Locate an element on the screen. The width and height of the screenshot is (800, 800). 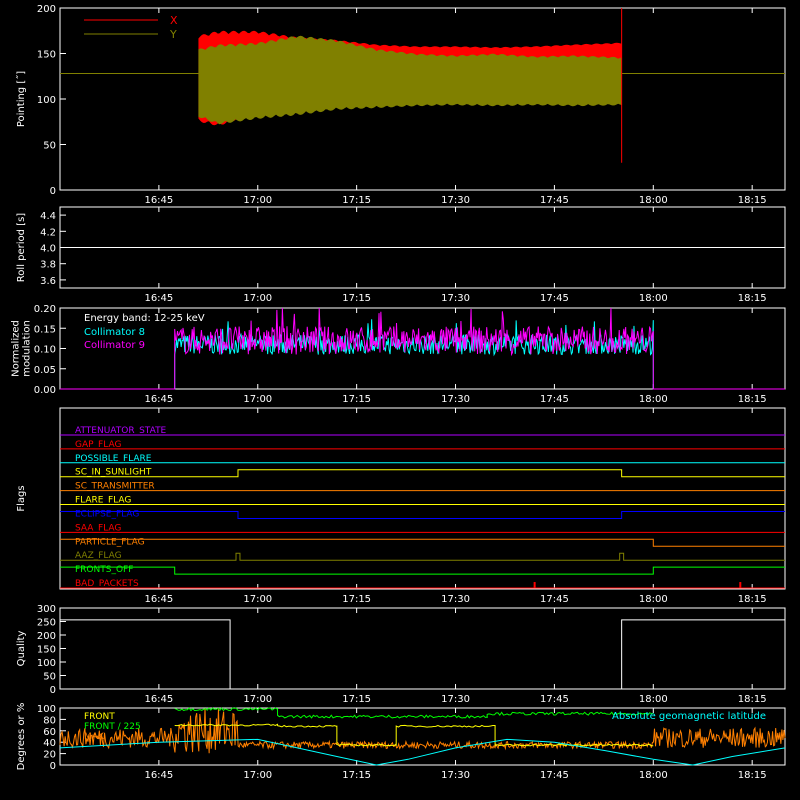
modulation-ytick-label: 0.20 is located at coordinates (45, 309).